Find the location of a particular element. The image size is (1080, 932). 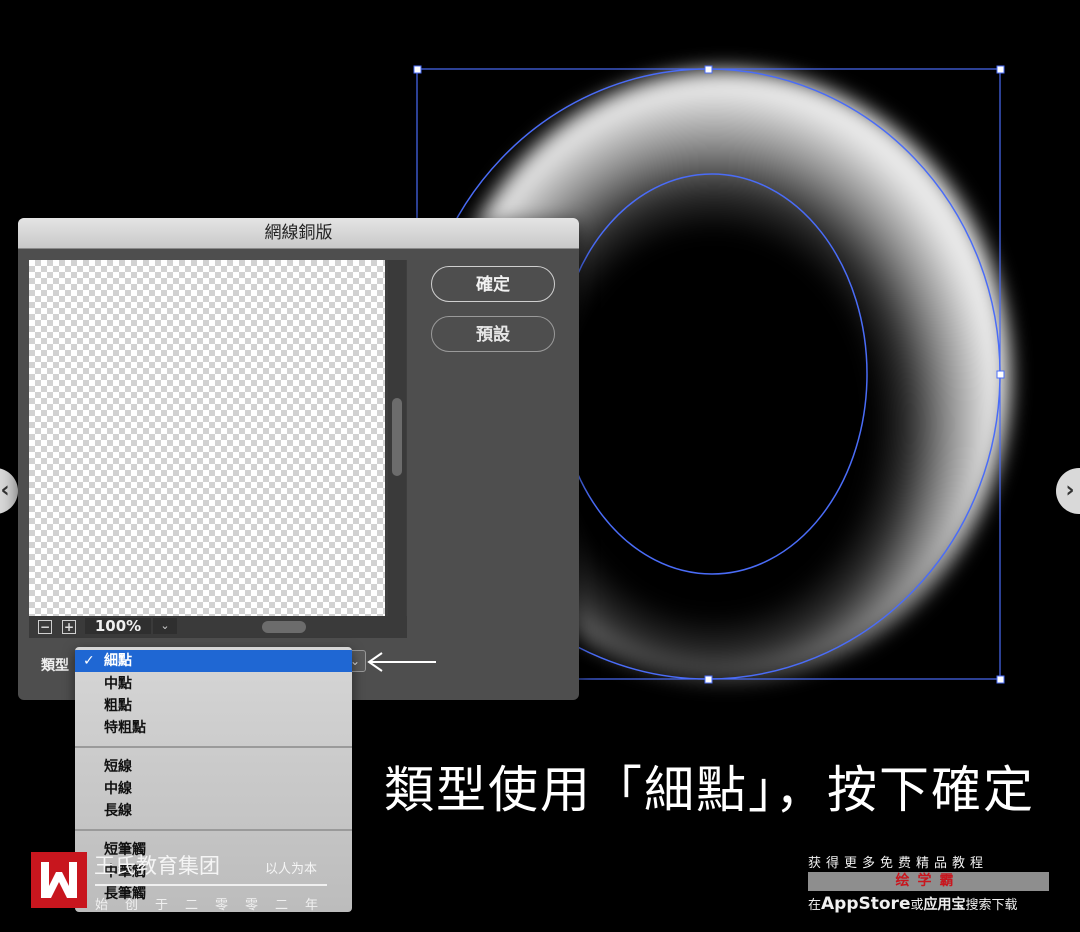

promo-brand: 绘学霸 is located at coordinates (928, 881).